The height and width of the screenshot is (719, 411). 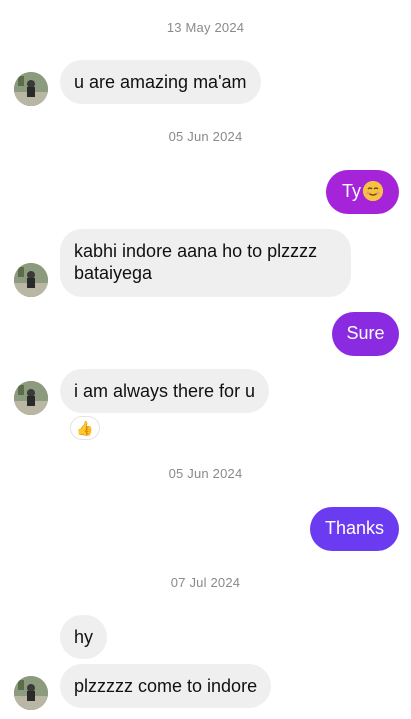 What do you see at coordinates (113, 273) in the screenshot?
I see `message-text-line: bataiyega` at bounding box center [113, 273].